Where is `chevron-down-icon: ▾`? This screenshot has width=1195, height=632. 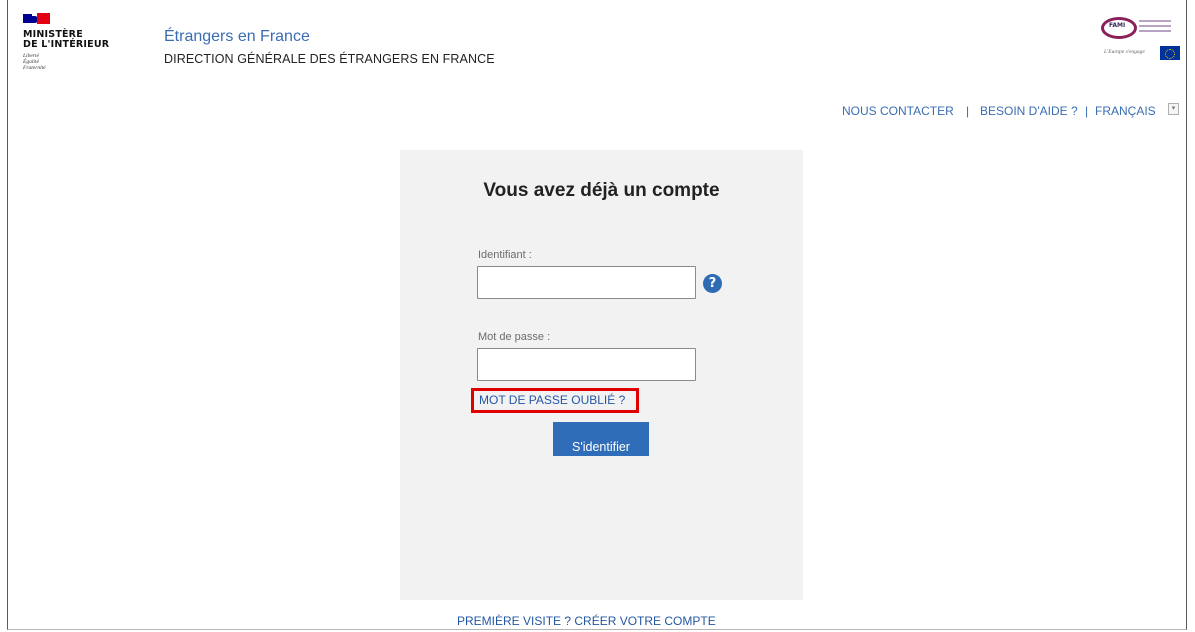
chevron-down-icon: ▾ is located at coordinates (1173, 109).